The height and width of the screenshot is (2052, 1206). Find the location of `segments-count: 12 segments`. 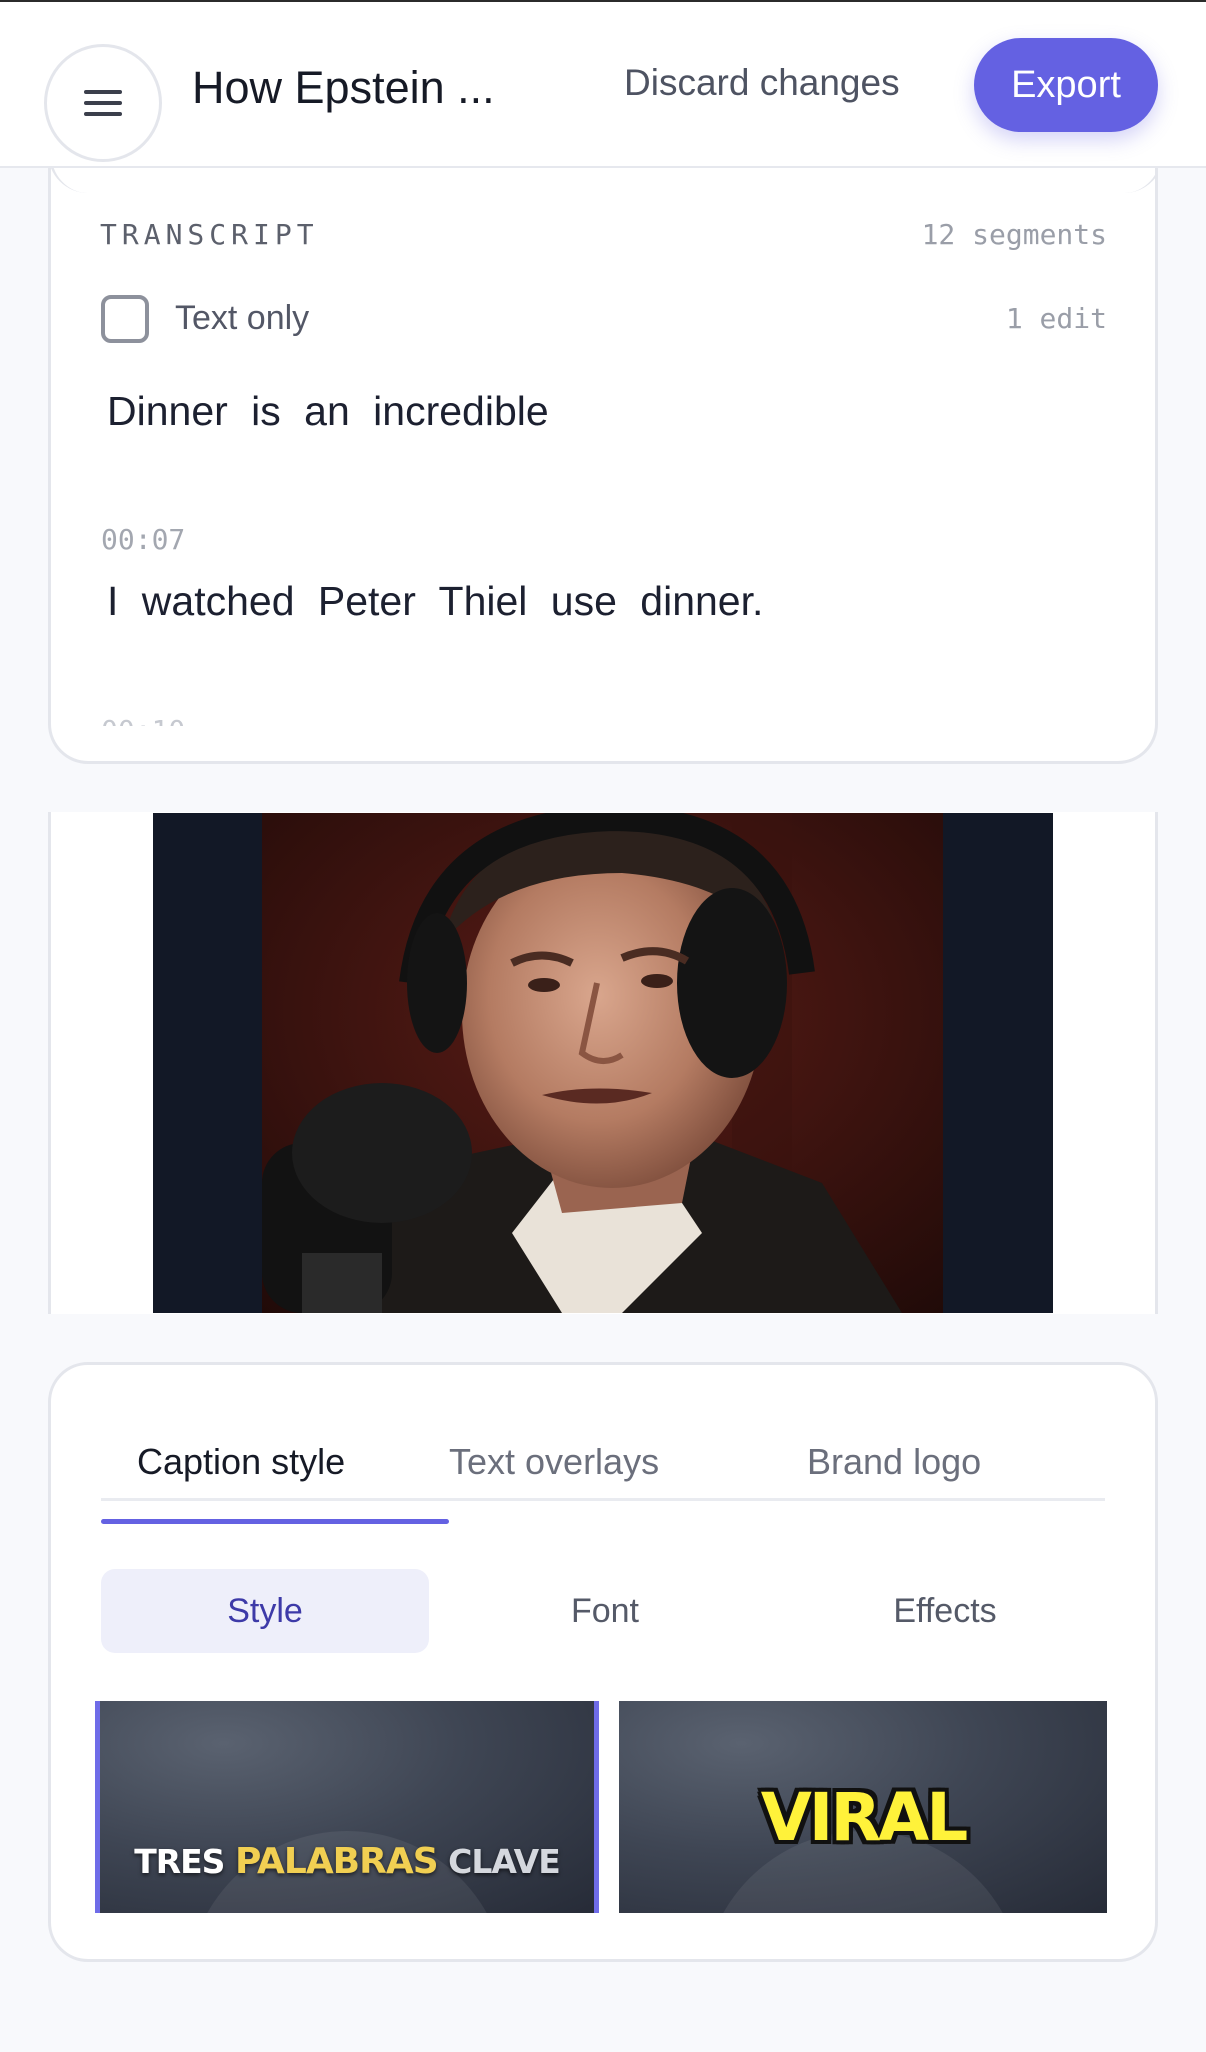

segments-count: 12 segments is located at coordinates (1014, 234).